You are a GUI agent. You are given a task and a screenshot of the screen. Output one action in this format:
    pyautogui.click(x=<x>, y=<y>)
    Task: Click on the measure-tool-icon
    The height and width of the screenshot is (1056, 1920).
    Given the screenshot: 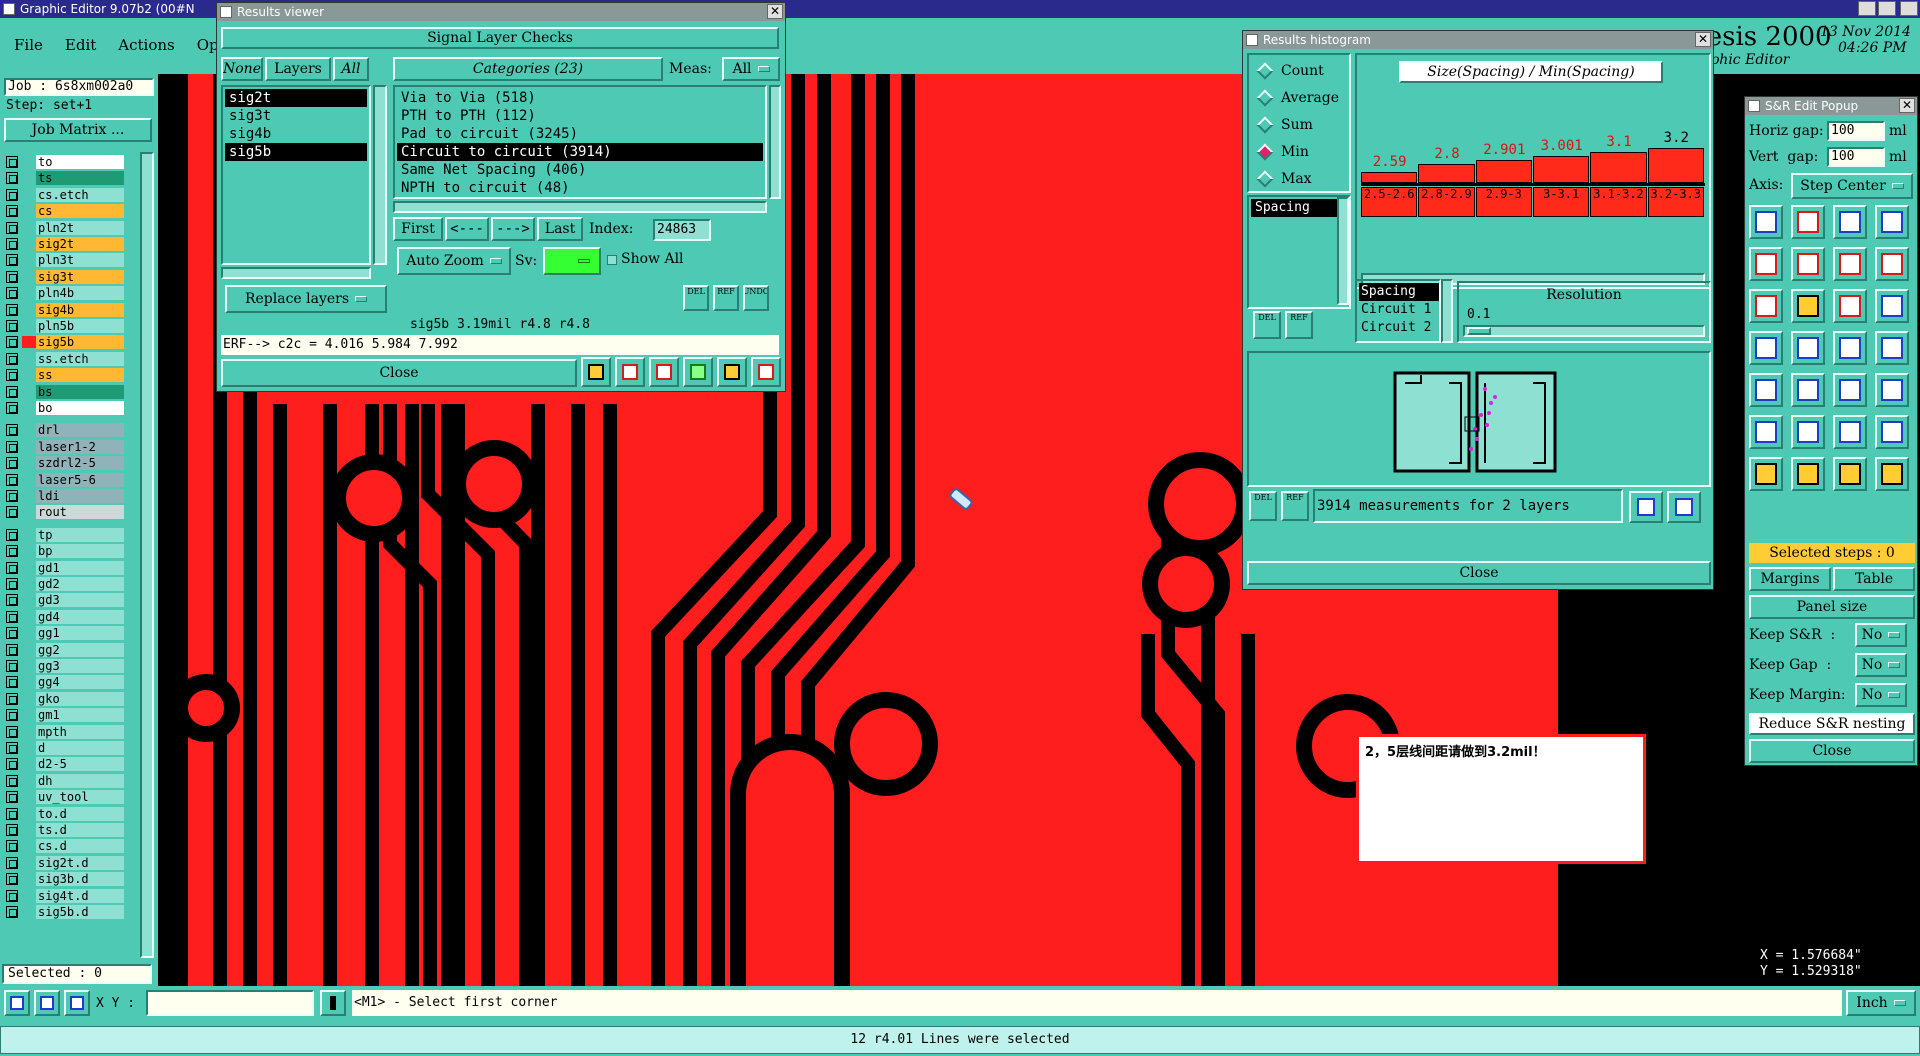 What is the action you would take?
    pyautogui.click(x=47, y=1003)
    